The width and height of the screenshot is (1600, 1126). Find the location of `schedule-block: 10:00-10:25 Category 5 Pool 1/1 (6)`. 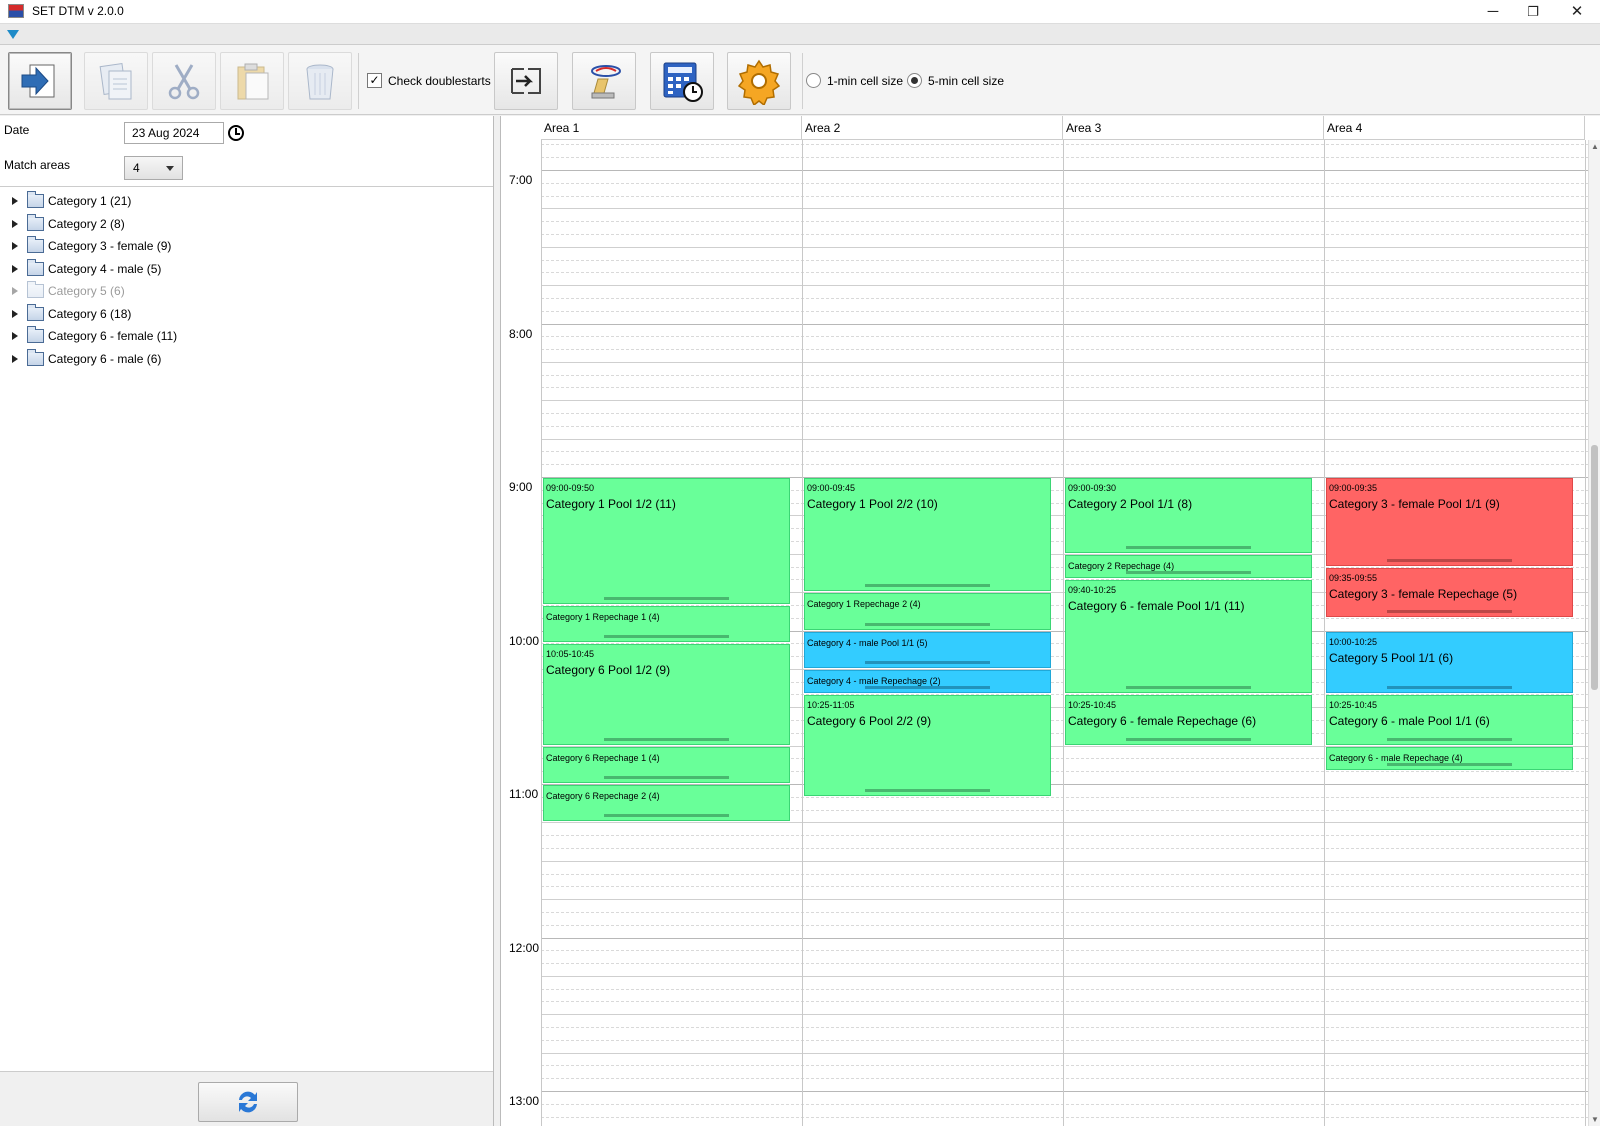

schedule-block: 10:00-10:25 Category 5 Pool 1/1 (6) is located at coordinates (1449, 662).